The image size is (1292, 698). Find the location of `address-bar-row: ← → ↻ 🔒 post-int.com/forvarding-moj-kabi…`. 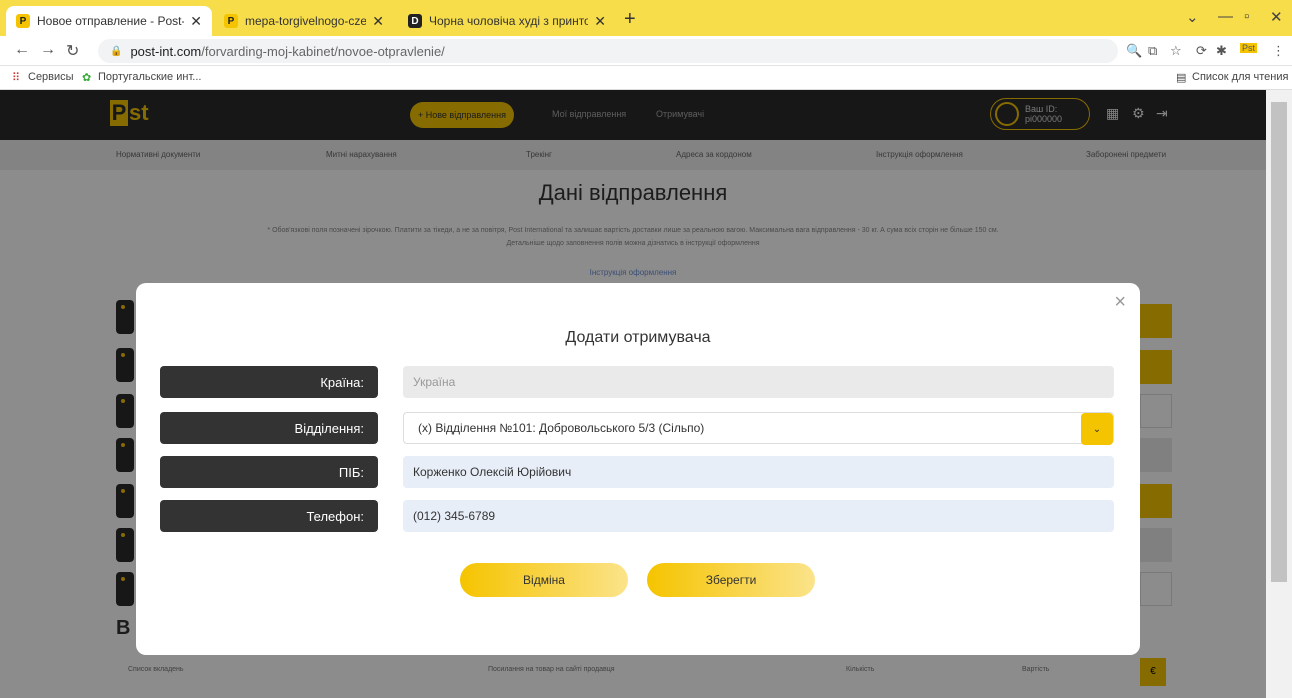

address-bar-row: ← → ↻ 🔒 post-int.com/forvarding-moj-kabi… is located at coordinates (646, 51).